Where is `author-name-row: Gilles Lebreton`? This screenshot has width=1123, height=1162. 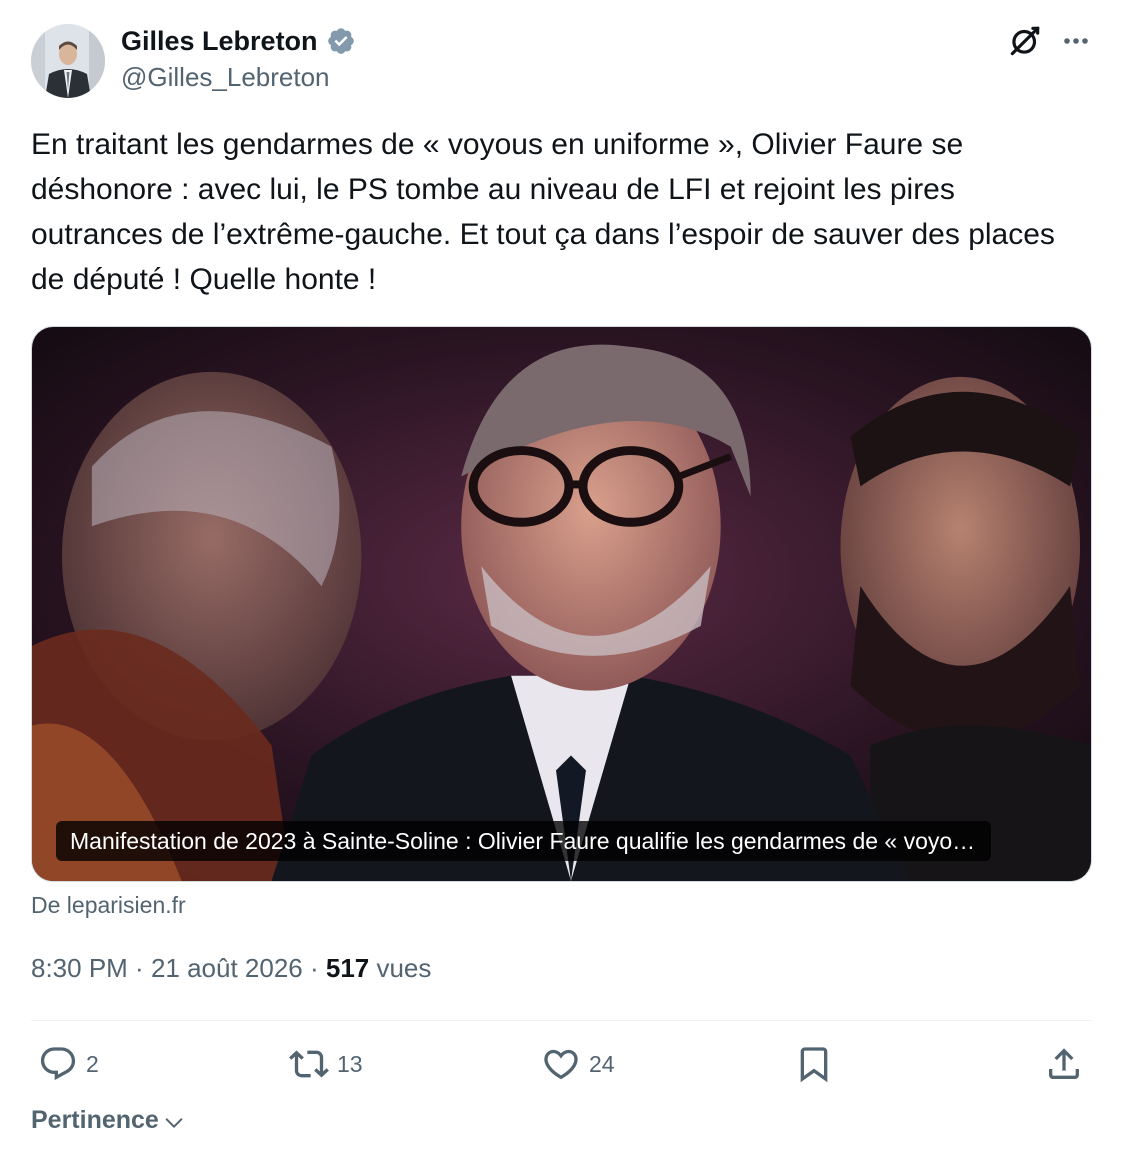 author-name-row: Gilles Lebreton is located at coordinates (238, 41).